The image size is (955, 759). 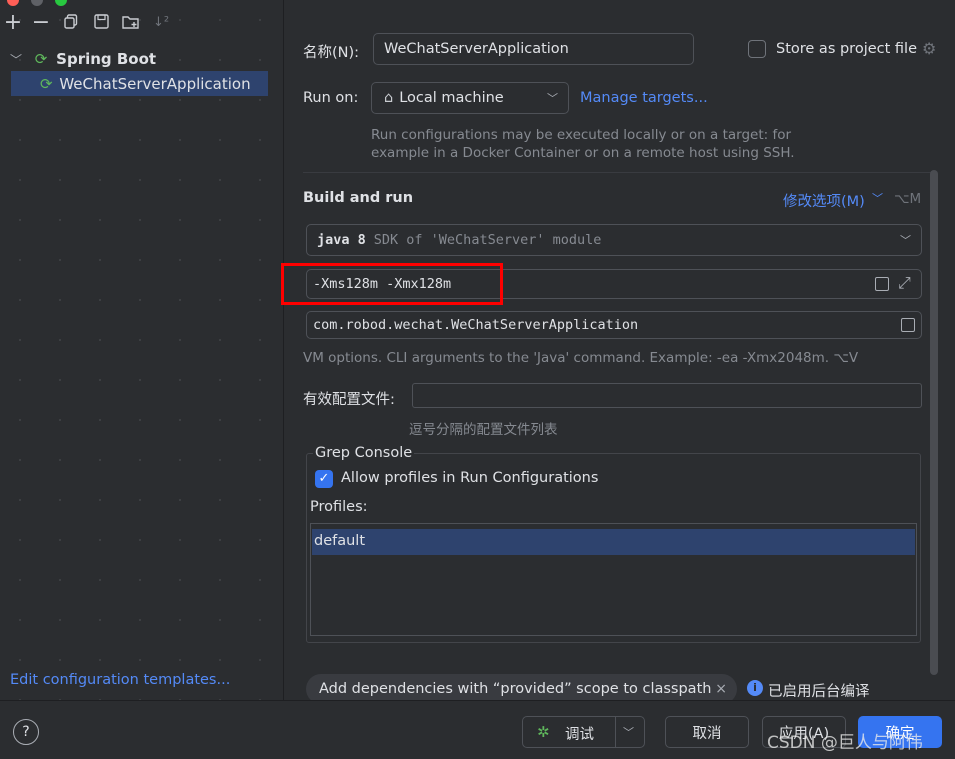 I want to click on spring-boot-run-icon: ⟳, so click(x=46, y=84).